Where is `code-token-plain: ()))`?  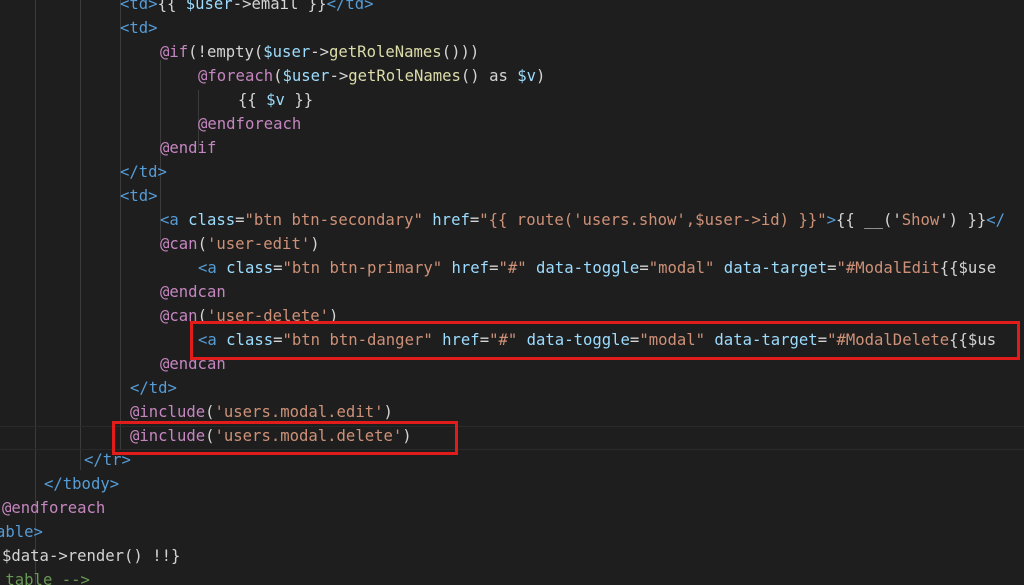
code-token-plain: ())) is located at coordinates (460, 52).